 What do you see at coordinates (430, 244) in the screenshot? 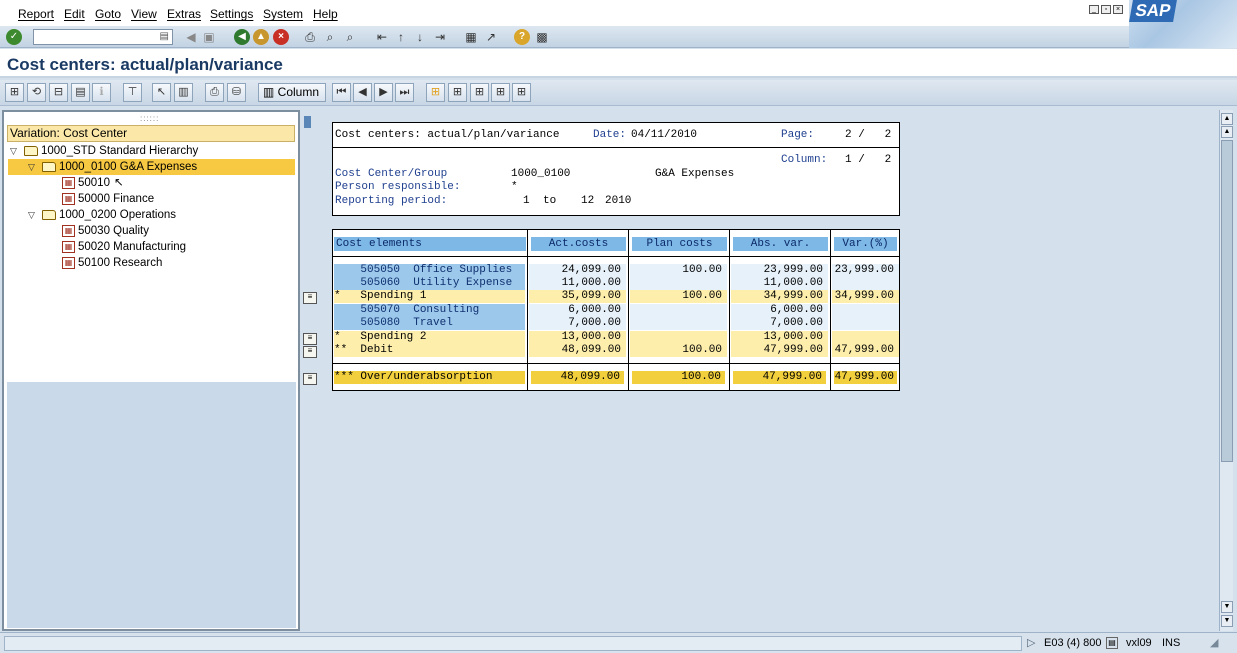
I see `column-header-cost-elements: Cost elements` at bounding box center [430, 244].